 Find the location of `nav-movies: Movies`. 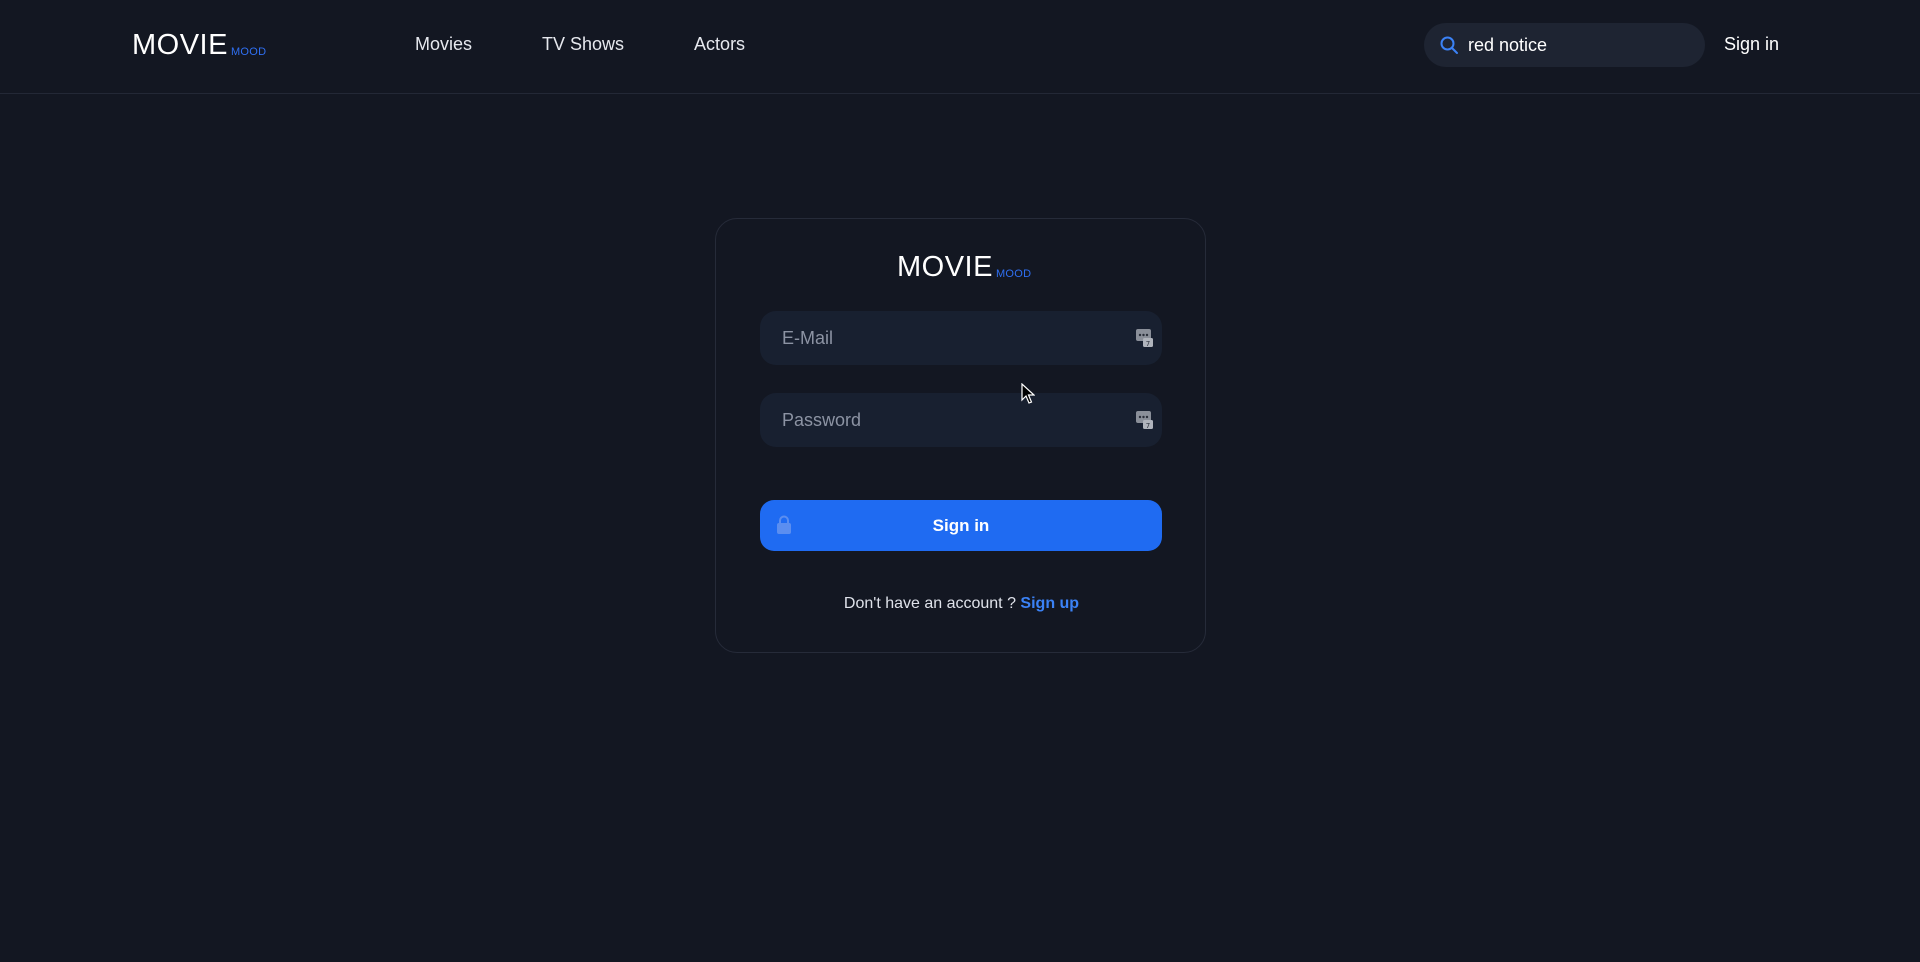

nav-movies: Movies is located at coordinates (443, 44).